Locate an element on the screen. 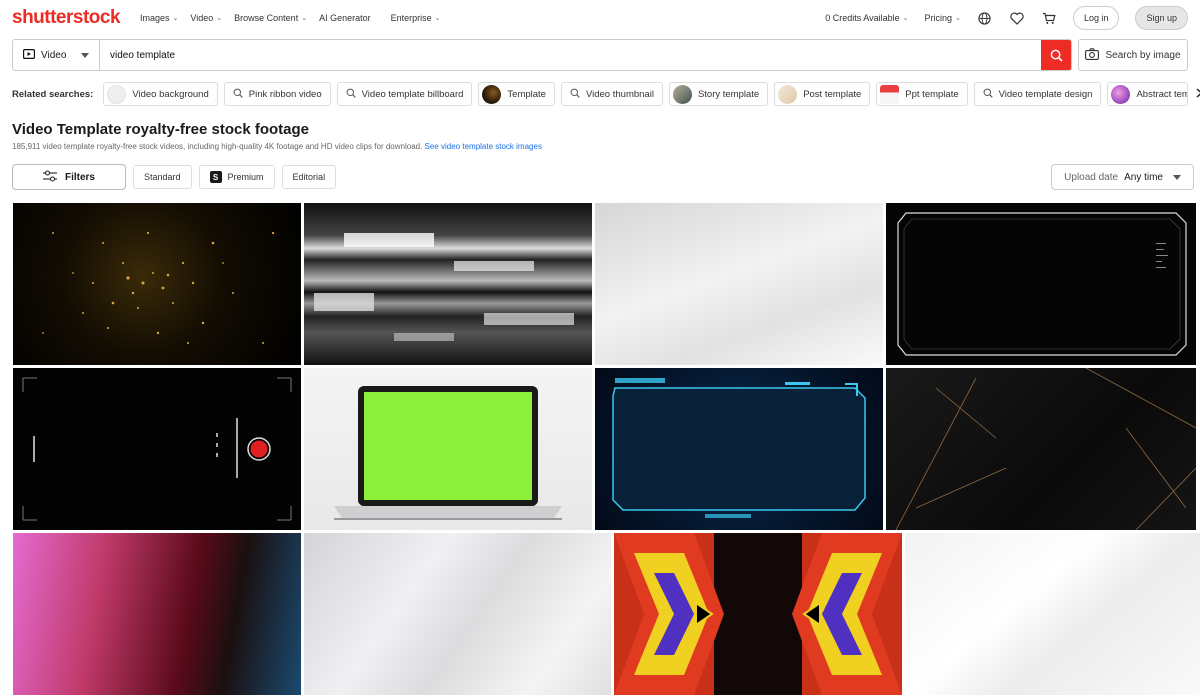  tab-editorial-label: Editorial is located at coordinates (309, 177).